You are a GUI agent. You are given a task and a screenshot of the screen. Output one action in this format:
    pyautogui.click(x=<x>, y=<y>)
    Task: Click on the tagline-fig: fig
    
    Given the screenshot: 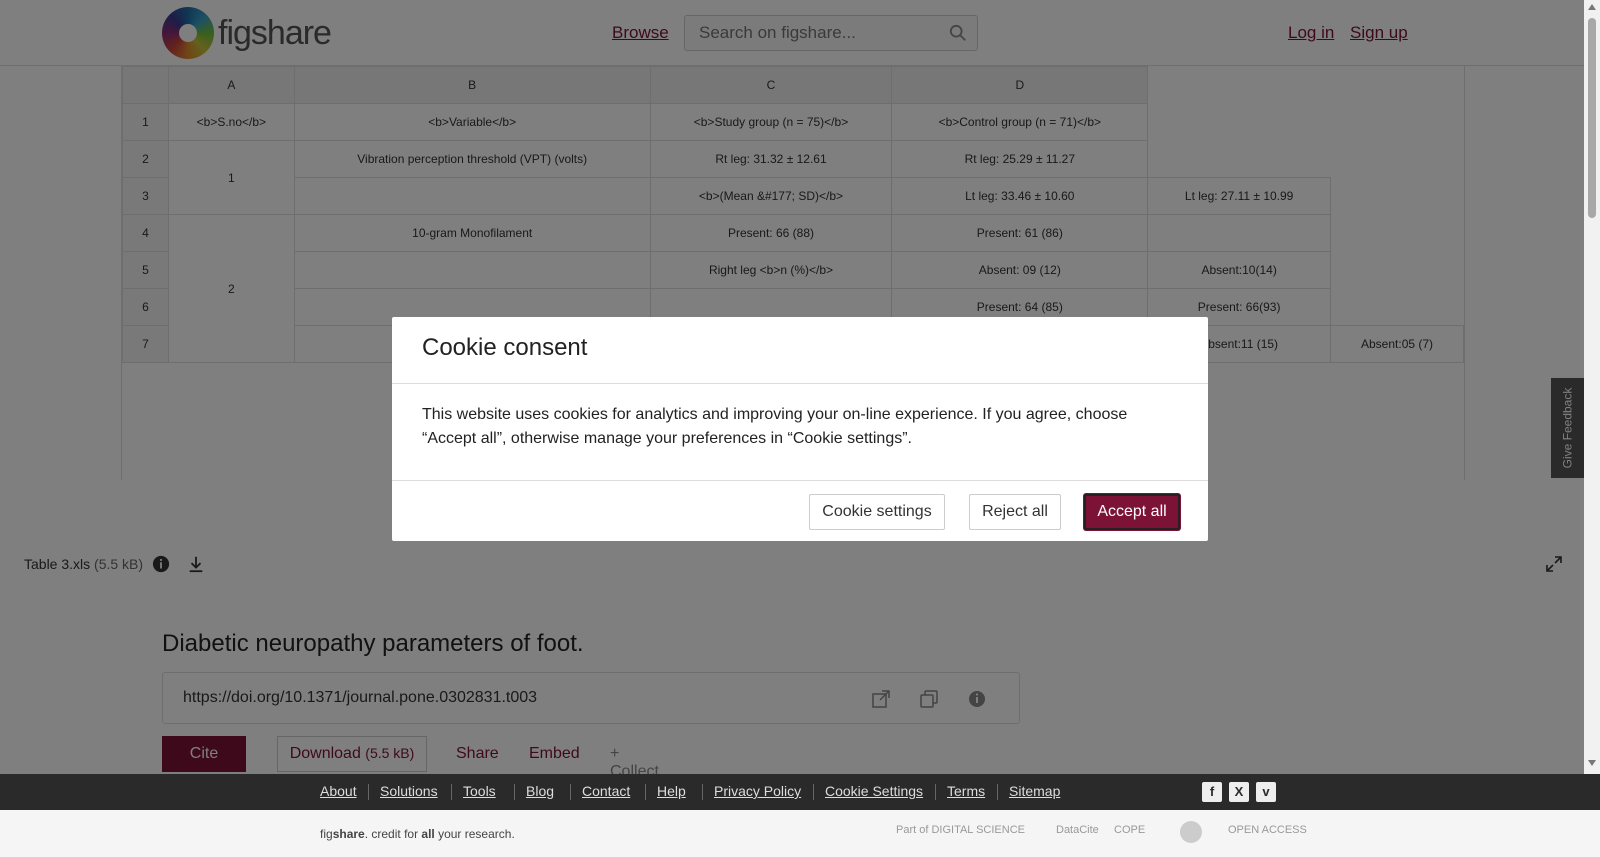 What is the action you would take?
    pyautogui.click(x=326, y=834)
    